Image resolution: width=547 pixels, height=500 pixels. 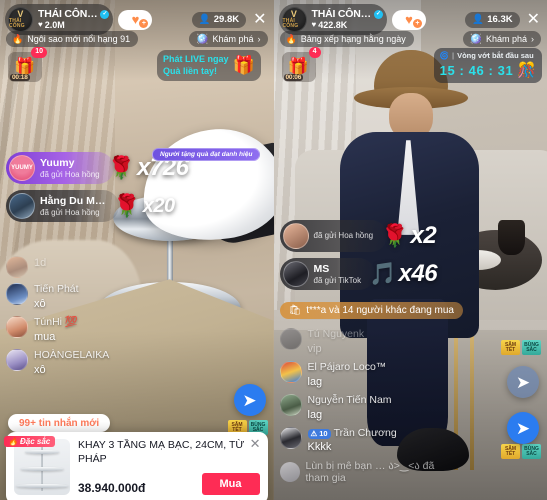 I want to click on share-button-right: ➤, so click(x=523, y=428).